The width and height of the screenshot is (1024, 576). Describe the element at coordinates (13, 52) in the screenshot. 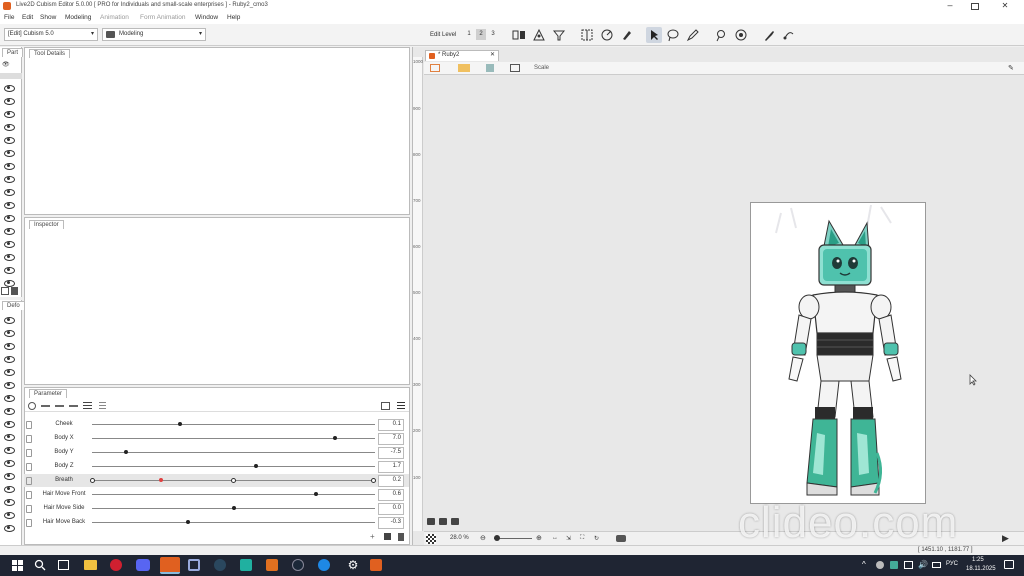

I see `part-tab: Part` at that location.